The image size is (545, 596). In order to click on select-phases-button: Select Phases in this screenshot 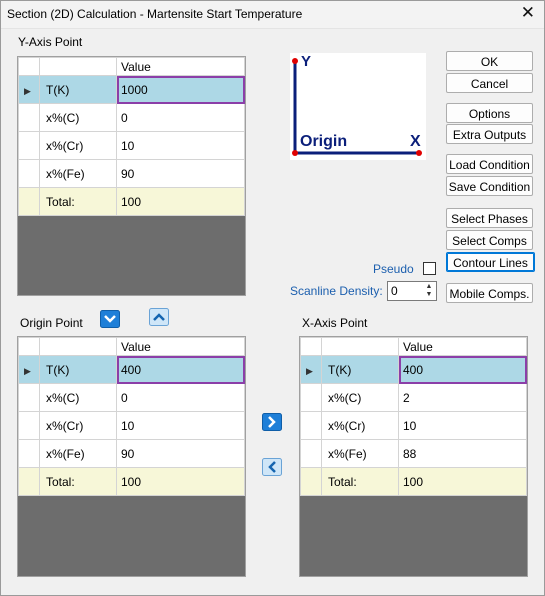, I will do `click(489, 218)`.